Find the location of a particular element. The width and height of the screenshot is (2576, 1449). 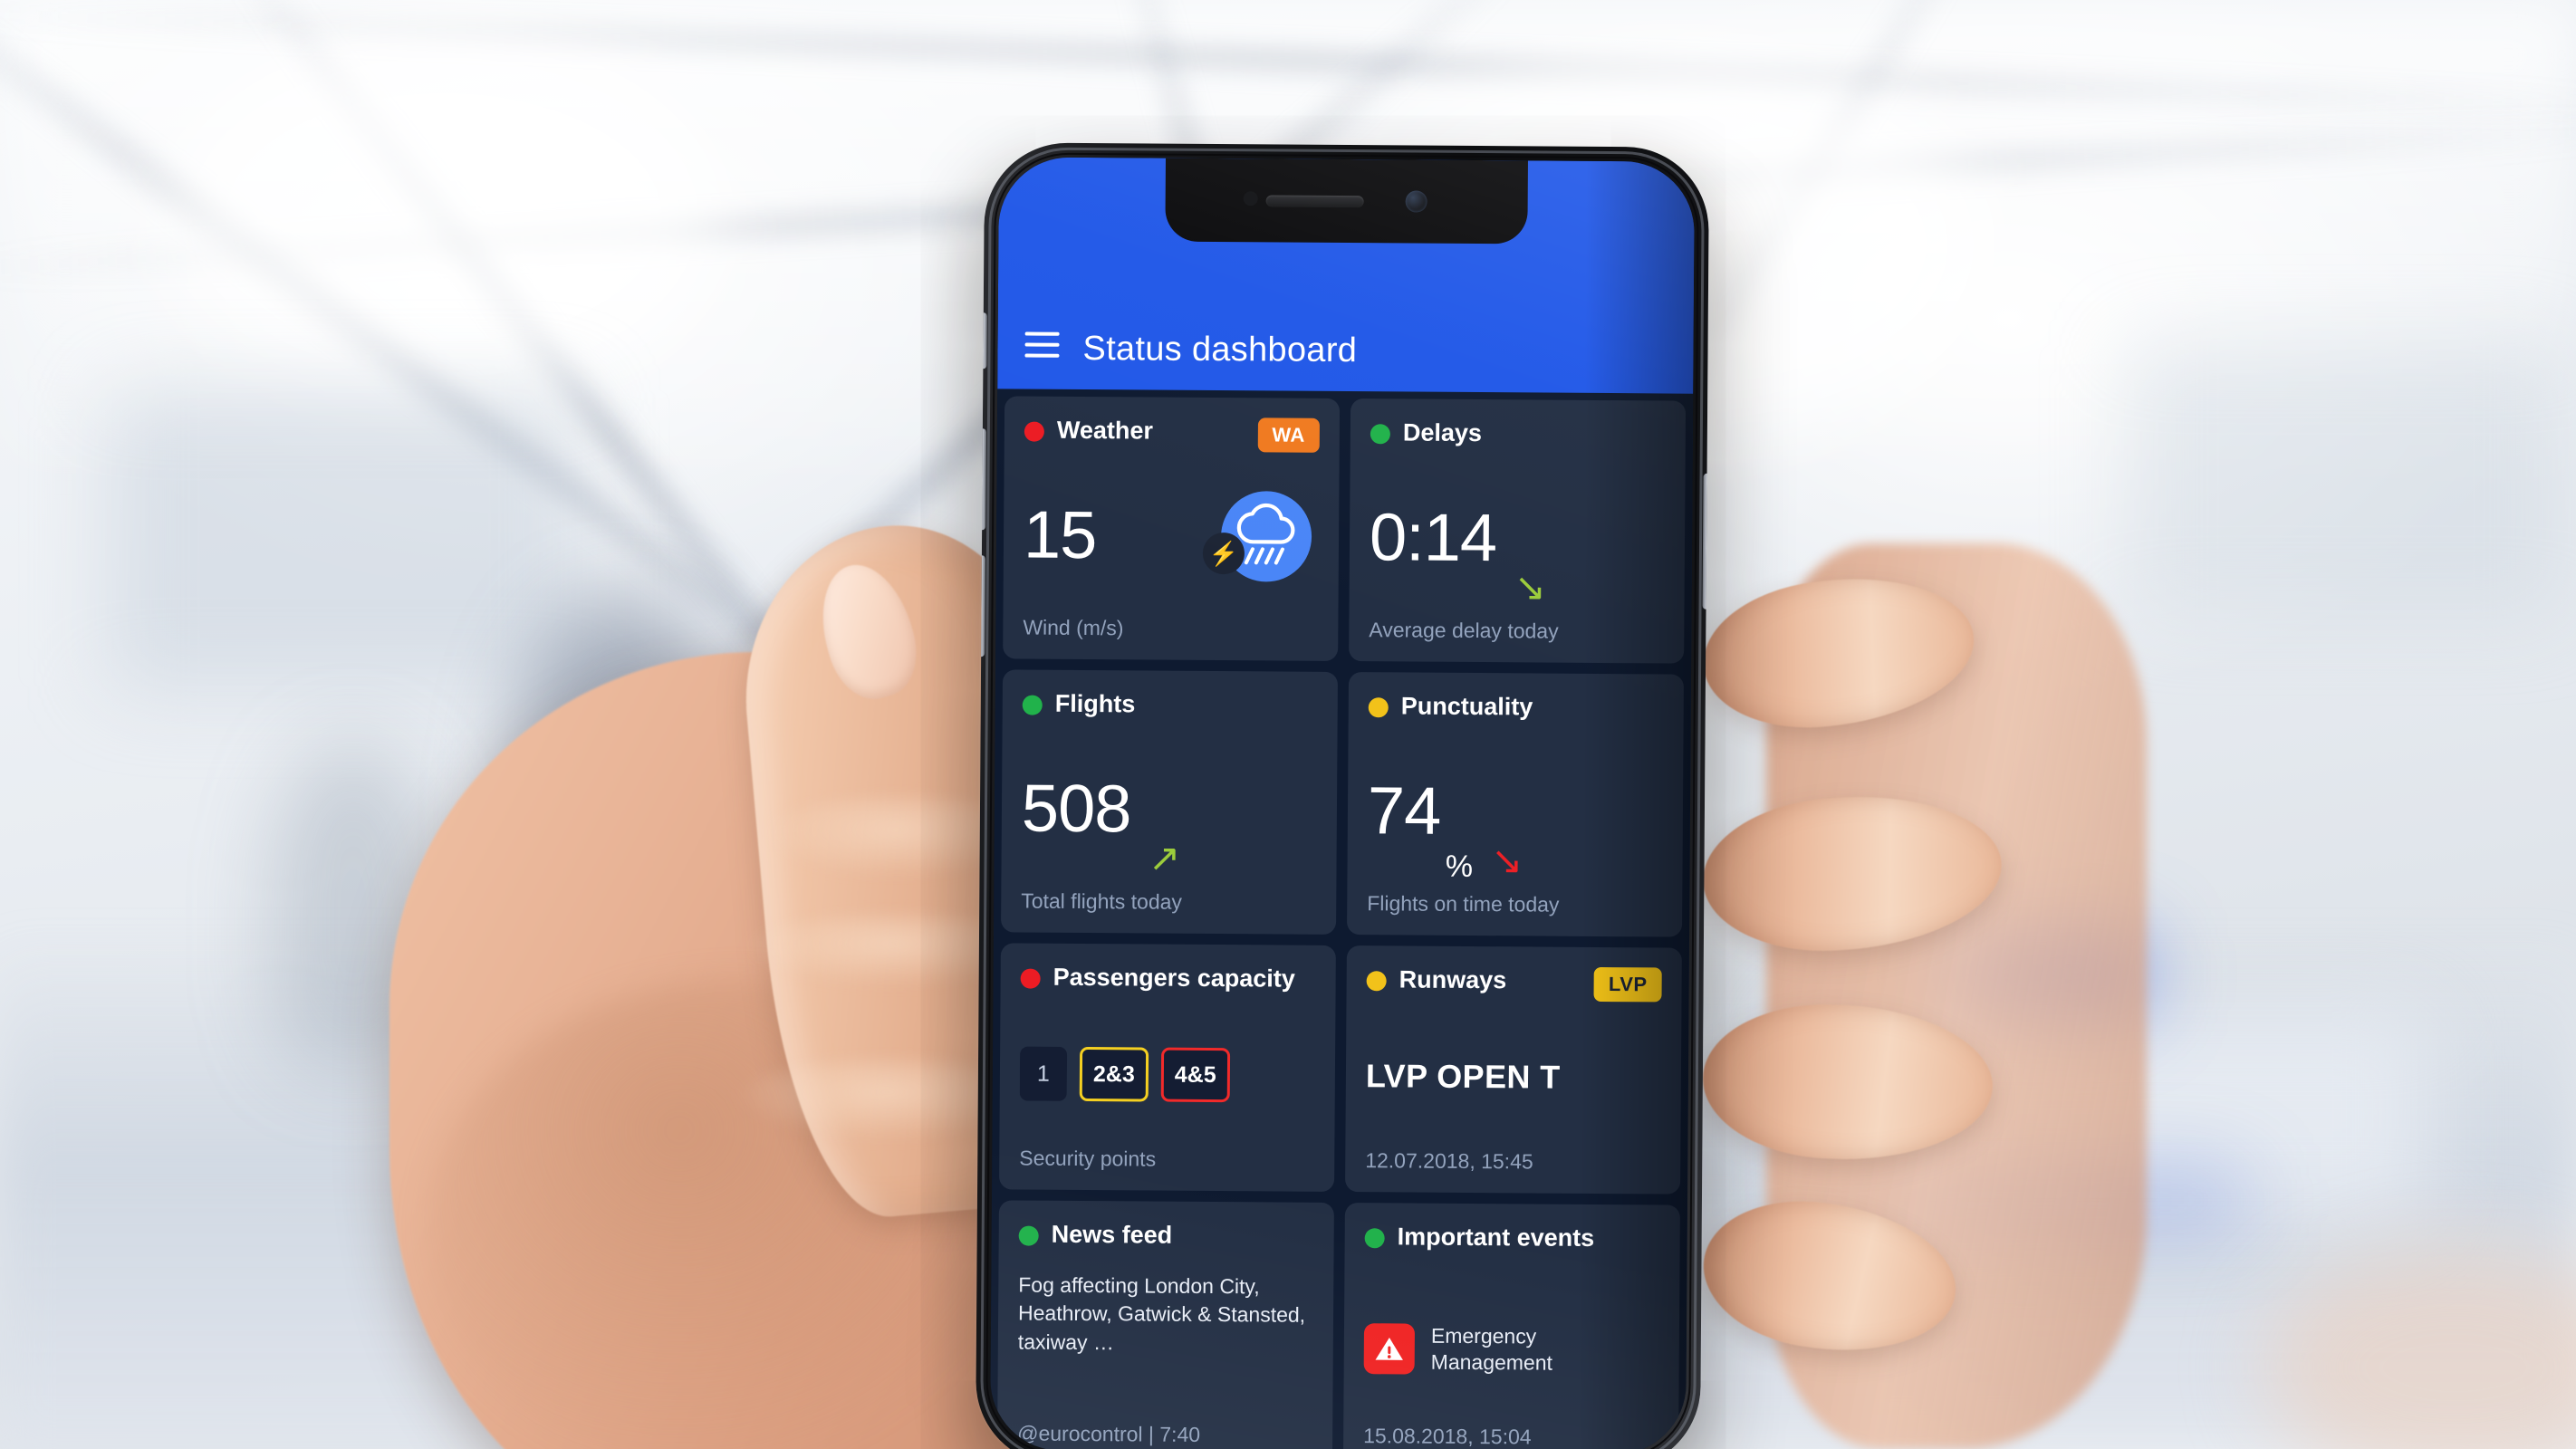

card-header: Delays is located at coordinates (1518, 438).